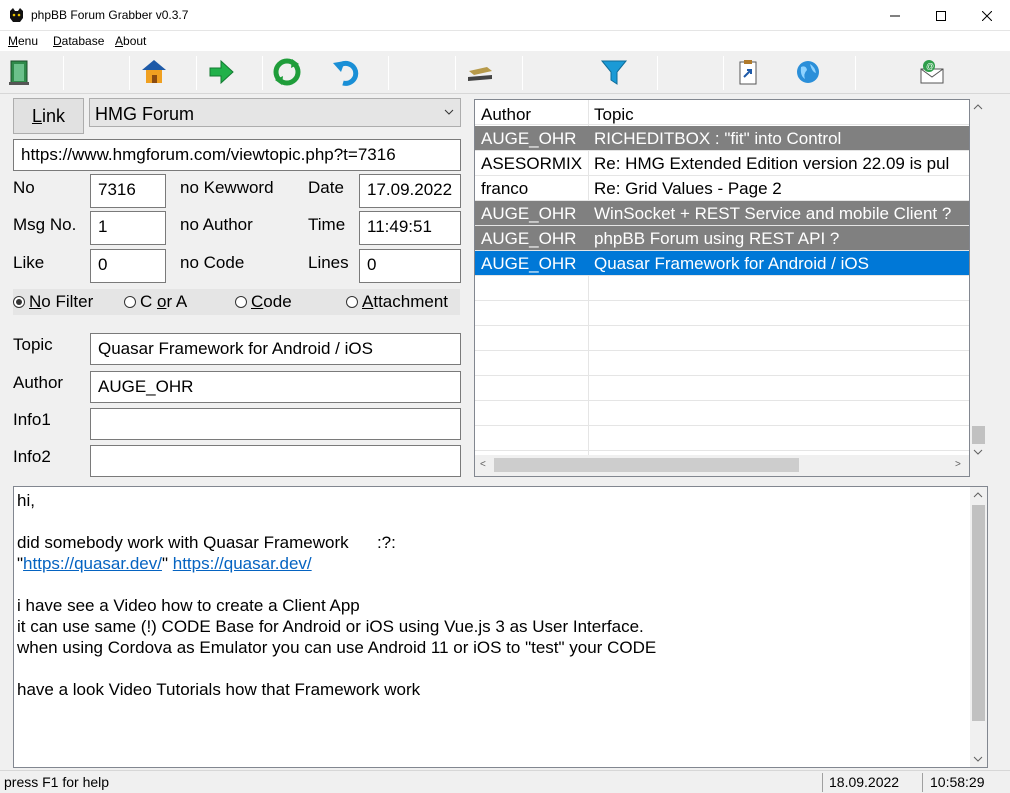 The width and height of the screenshot is (1010, 793). What do you see at coordinates (67, 301) in the screenshot?
I see `radio-label: o Filter` at bounding box center [67, 301].